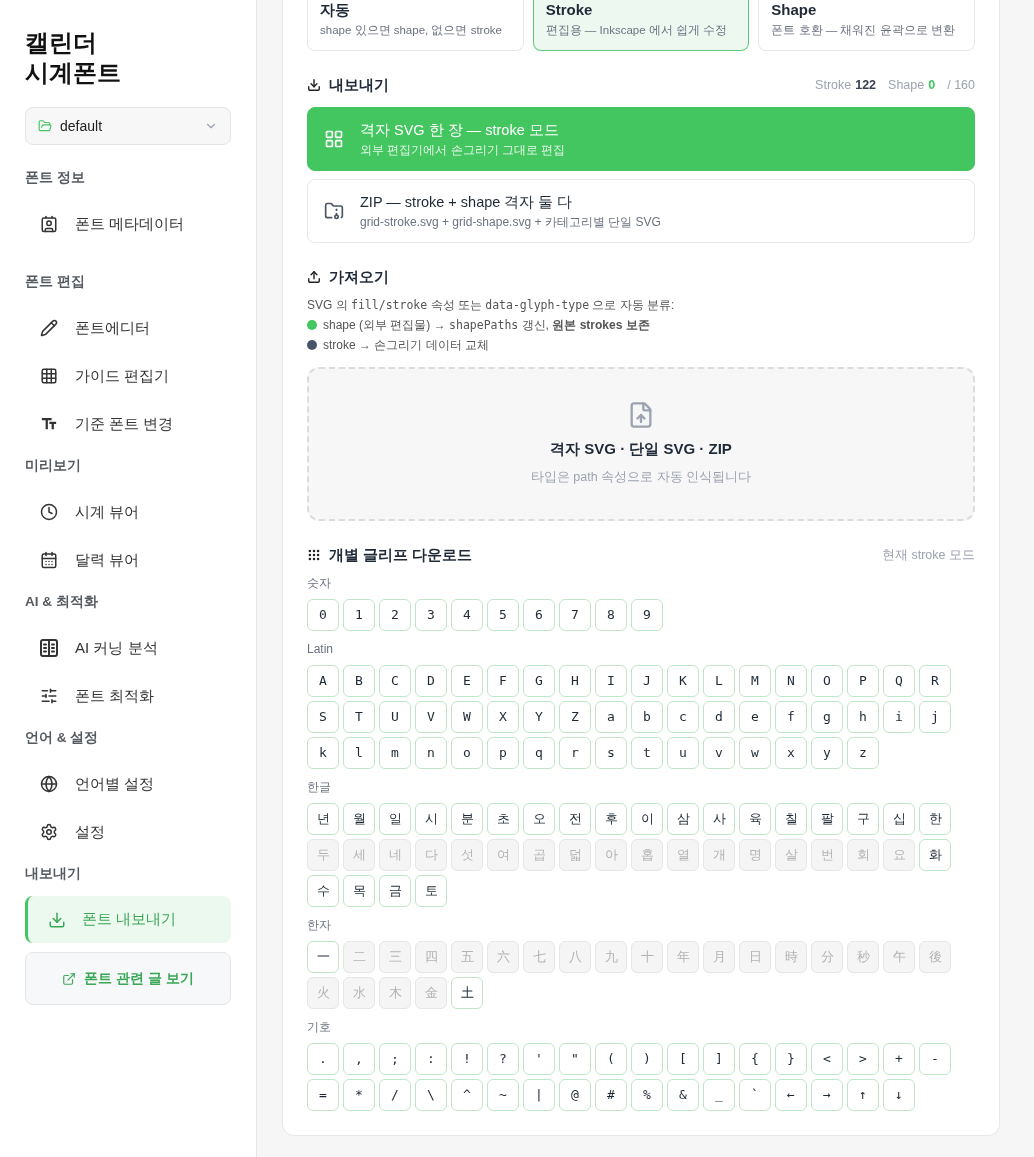  Describe the element at coordinates (128, 696) in the screenshot. I see `nav-item: 폰트 최적화` at that location.